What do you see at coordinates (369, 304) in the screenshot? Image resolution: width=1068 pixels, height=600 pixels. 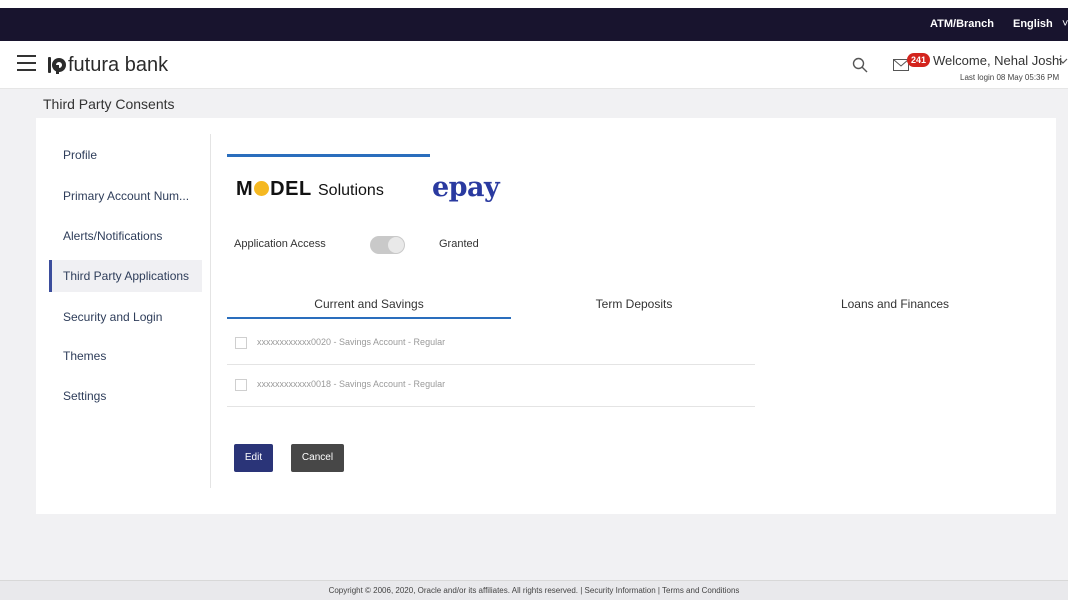 I see `tab-current-and-savings: Current and Savings` at bounding box center [369, 304].